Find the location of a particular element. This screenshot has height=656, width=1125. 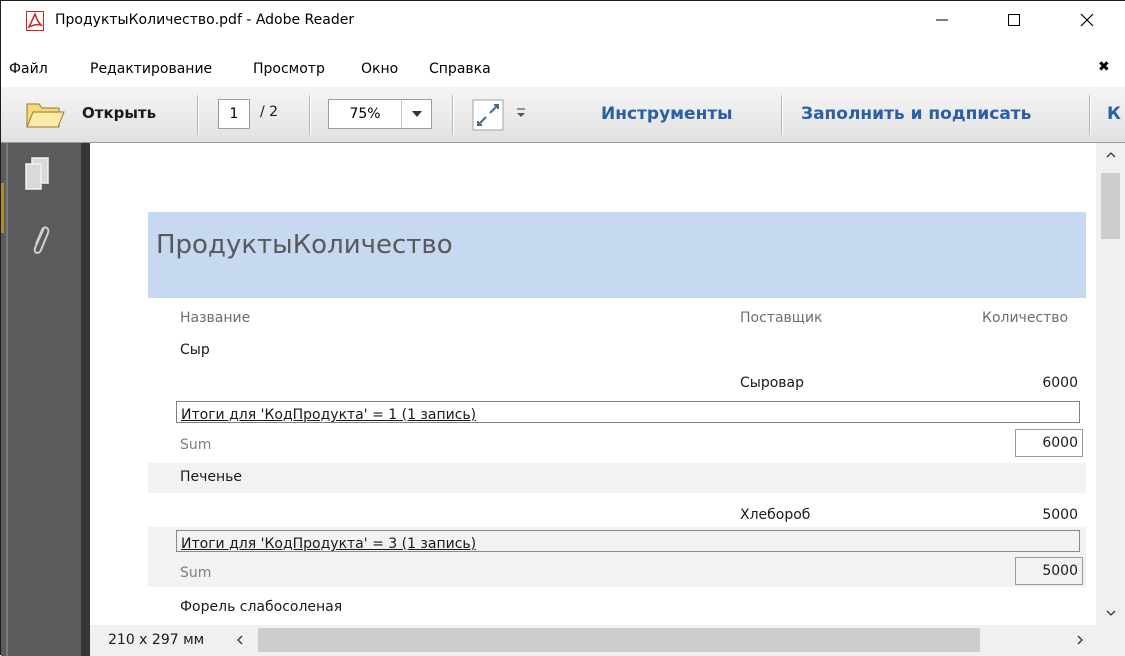

sum-value: 5000 is located at coordinates (1049, 571).